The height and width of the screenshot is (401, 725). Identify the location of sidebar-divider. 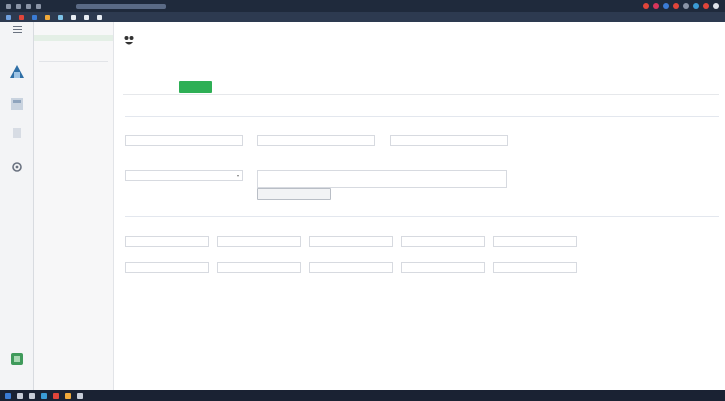
(73, 61).